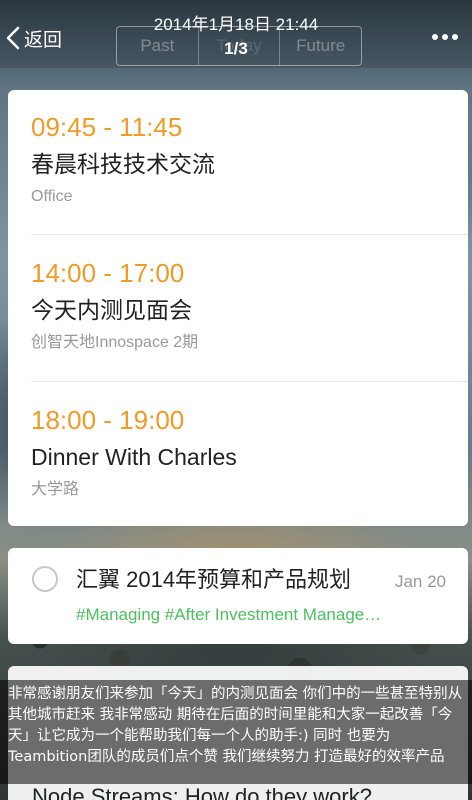  What do you see at coordinates (123, 164) in the screenshot?
I see `event-title: 春晨科技技术交流` at bounding box center [123, 164].